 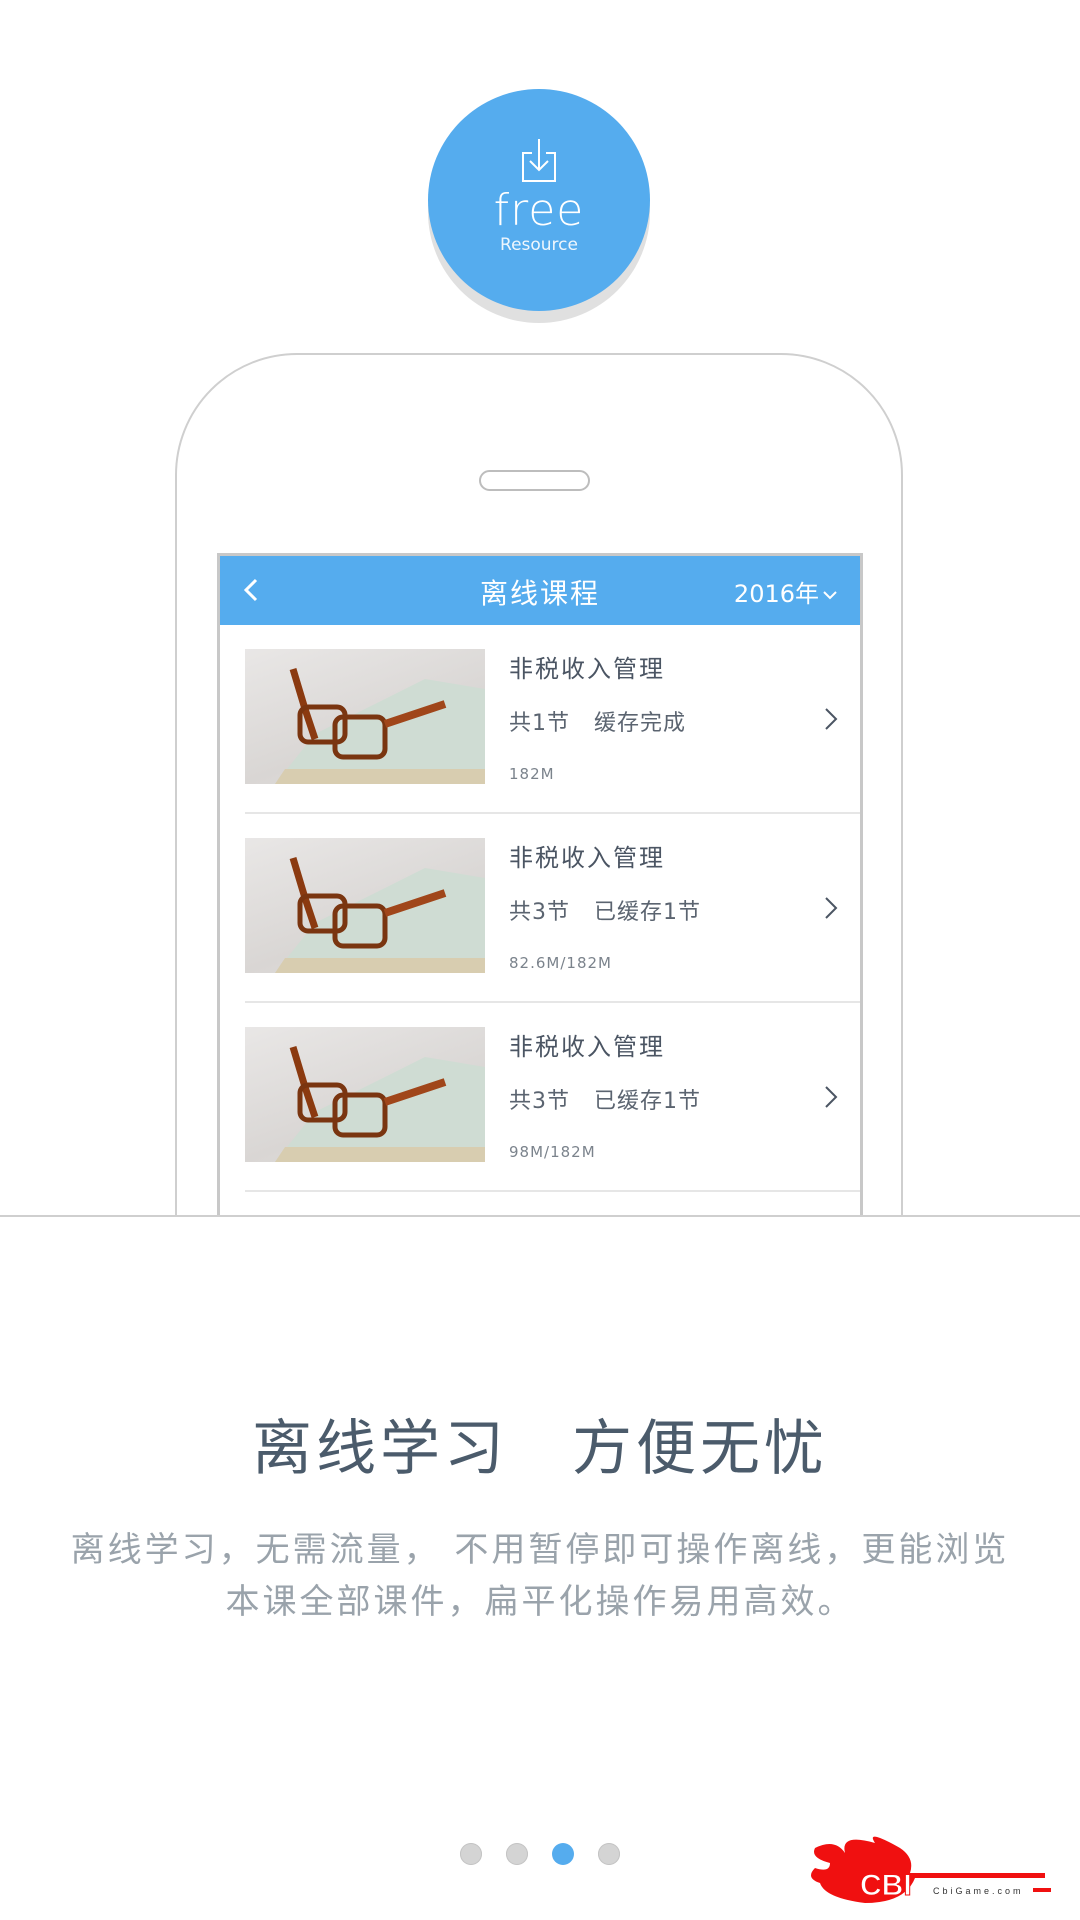 I want to click on svg-text: CBI, so click(x=886, y=1885).